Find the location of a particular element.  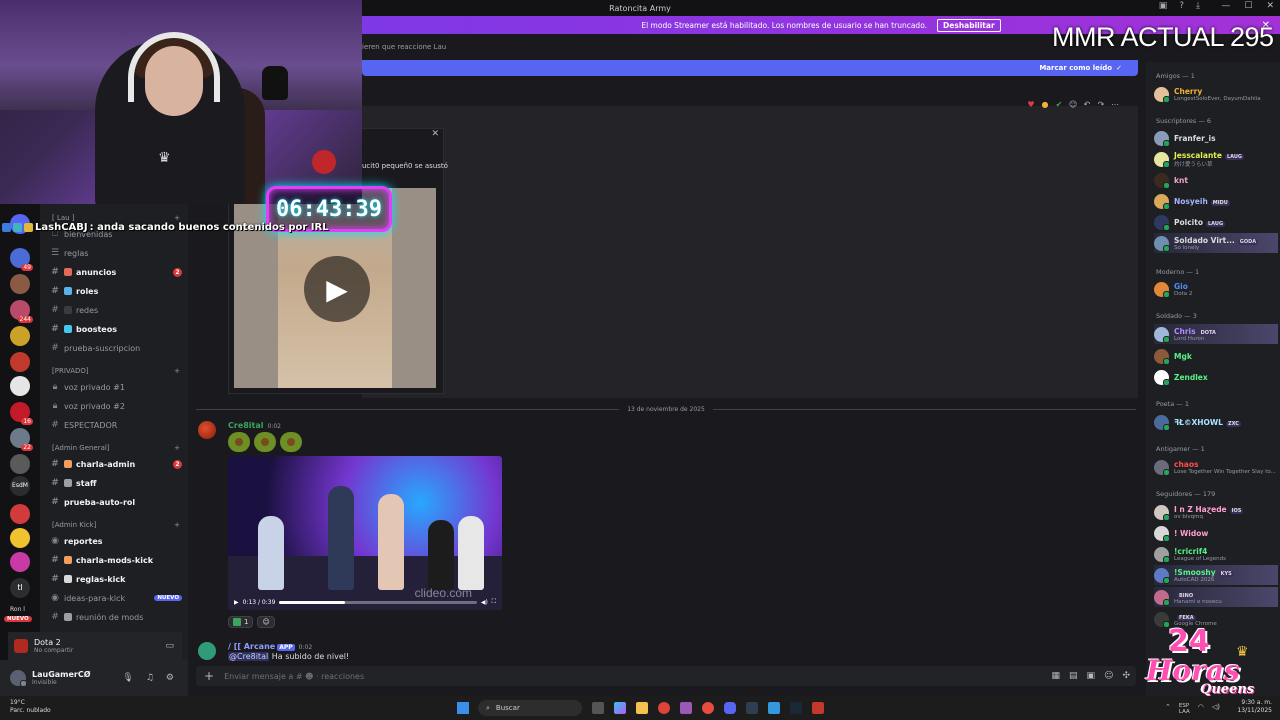

message-author: / [[ Arcane APP 0:02 is located at coordinates (270, 646).